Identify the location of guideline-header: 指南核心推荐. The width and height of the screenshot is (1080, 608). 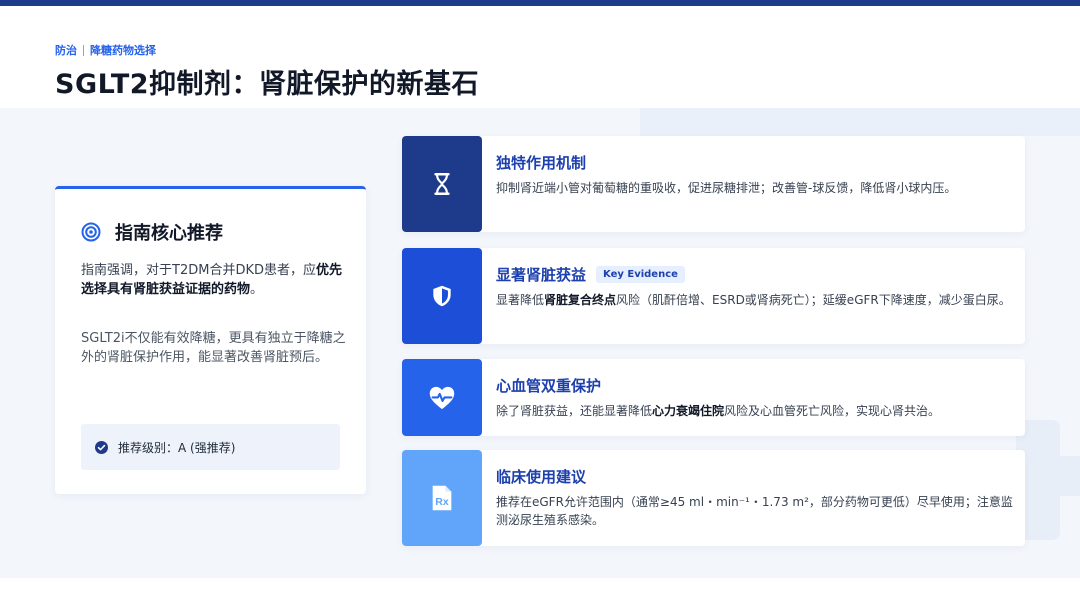
(152, 232).